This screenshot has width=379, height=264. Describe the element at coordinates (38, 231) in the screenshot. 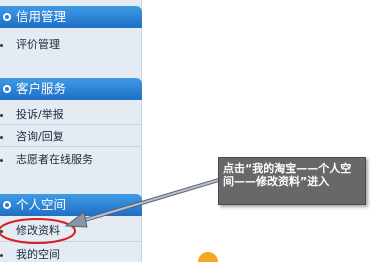

I see `highlight-ellipse` at that location.